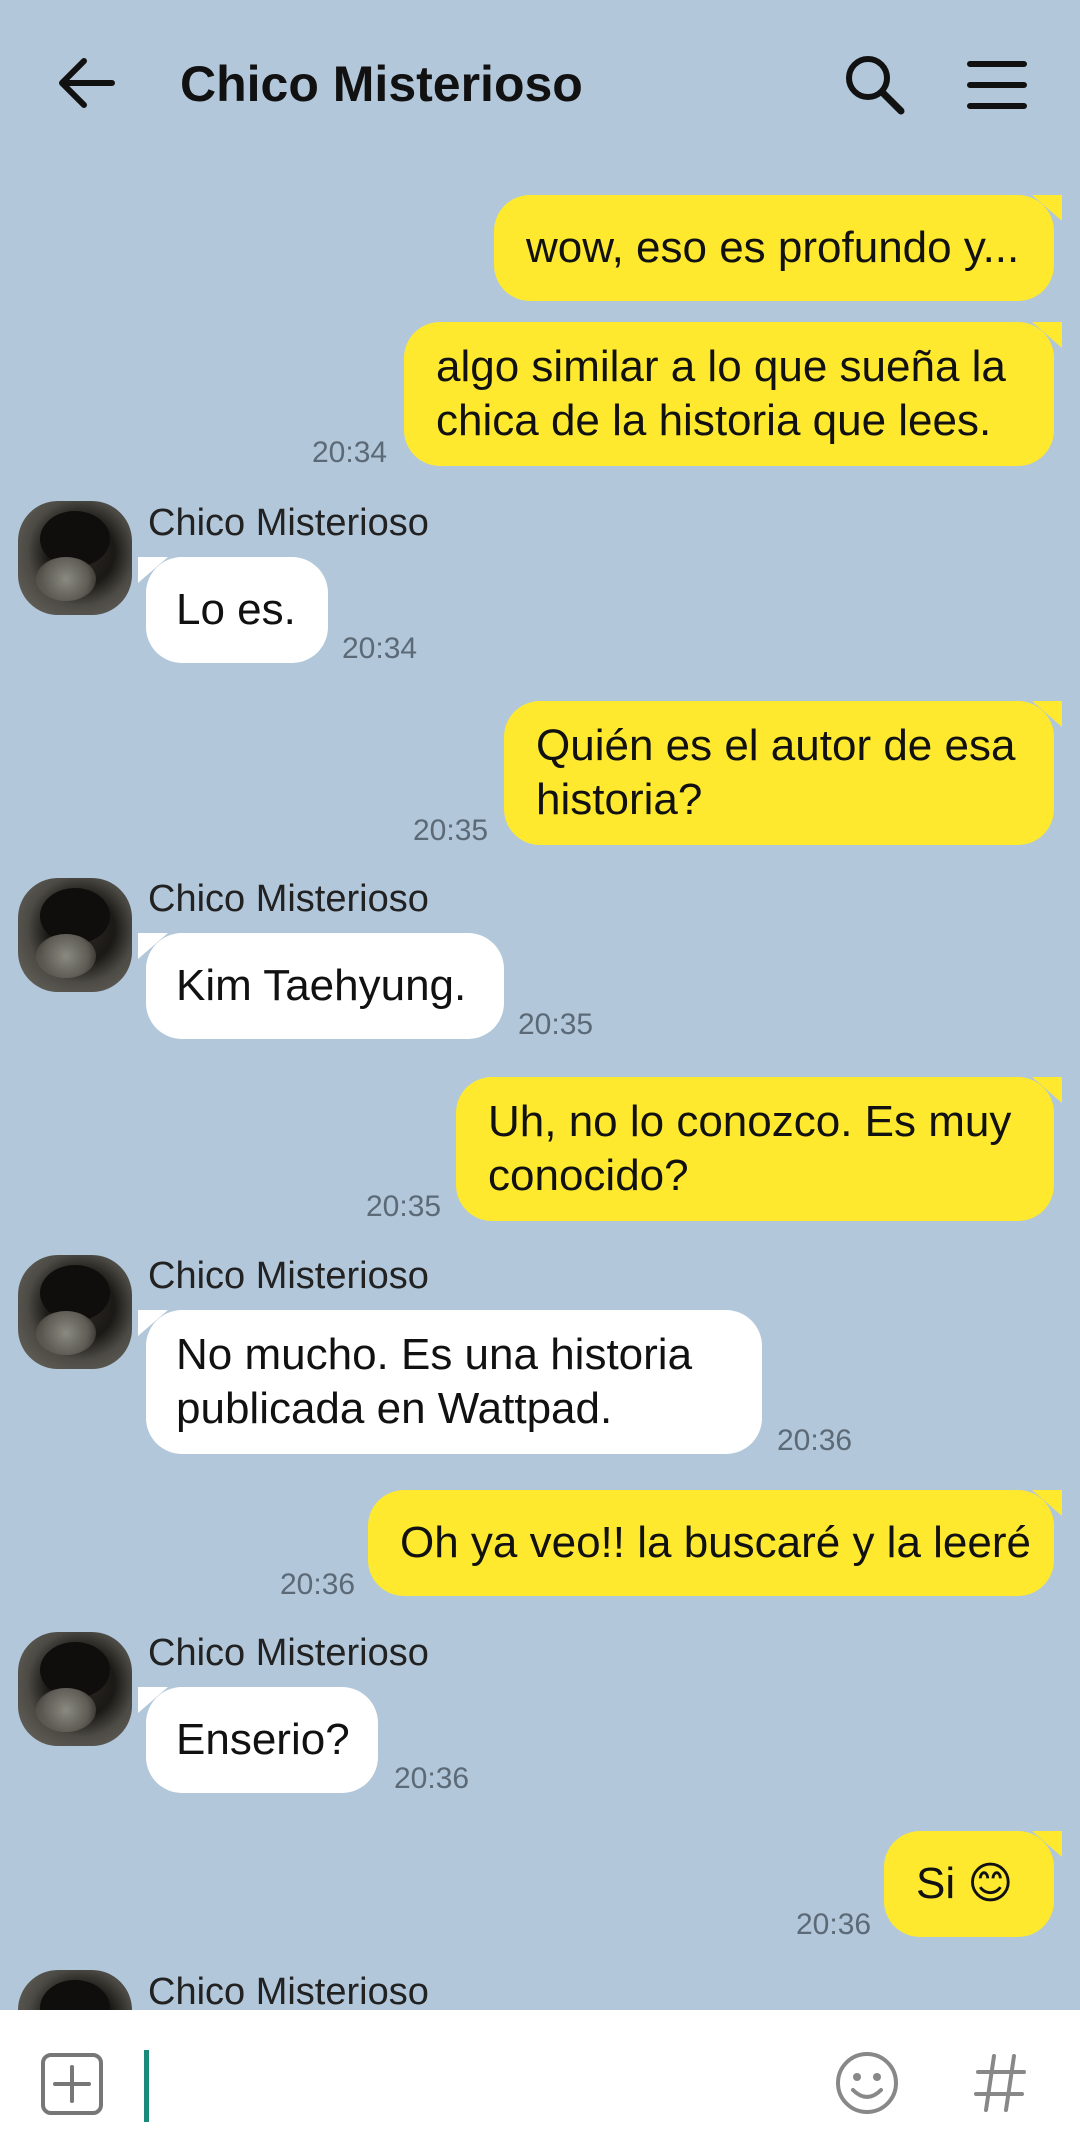 This screenshot has height=2148, width=1080. I want to click on hashtag-button, so click(1000, 2083).